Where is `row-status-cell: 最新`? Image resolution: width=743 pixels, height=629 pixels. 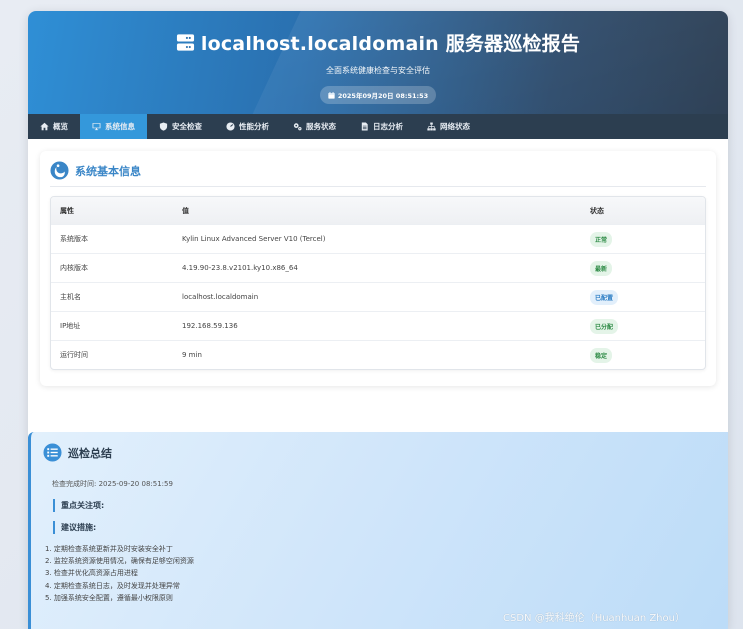
row-status-cell: 最新 is located at coordinates (644, 268).